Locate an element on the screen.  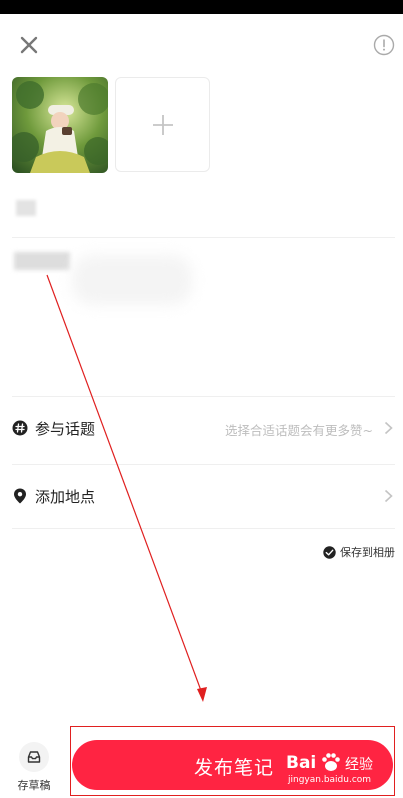
location-row: 添加地点 is located at coordinates (203, 496).